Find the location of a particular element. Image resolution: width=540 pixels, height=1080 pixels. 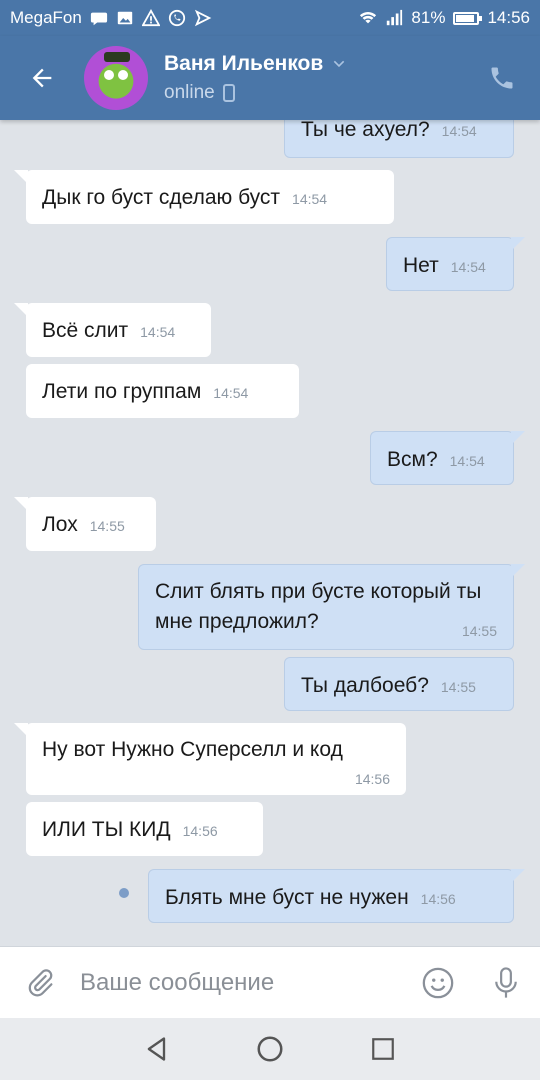

unread-indicator is located at coordinates (124, 893).